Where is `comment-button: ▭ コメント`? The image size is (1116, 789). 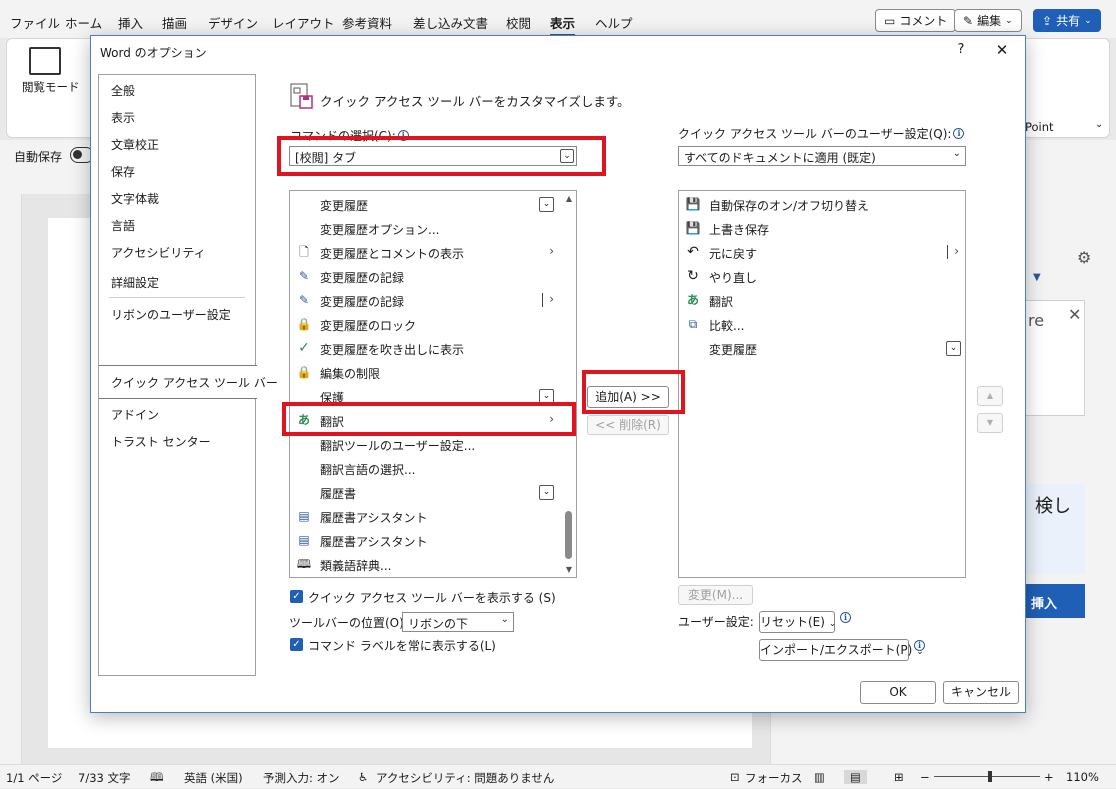 comment-button: ▭ コメント is located at coordinates (916, 20).